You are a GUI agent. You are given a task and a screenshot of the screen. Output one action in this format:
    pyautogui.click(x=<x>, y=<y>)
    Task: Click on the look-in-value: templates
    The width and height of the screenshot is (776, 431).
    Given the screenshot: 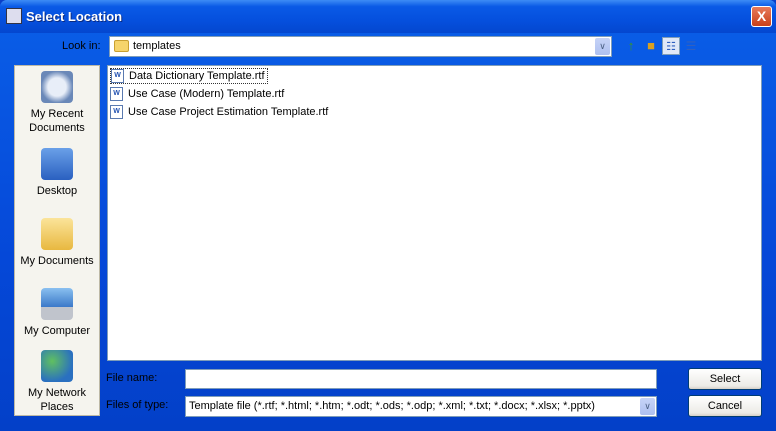 What is the action you would take?
    pyautogui.click(x=157, y=46)
    